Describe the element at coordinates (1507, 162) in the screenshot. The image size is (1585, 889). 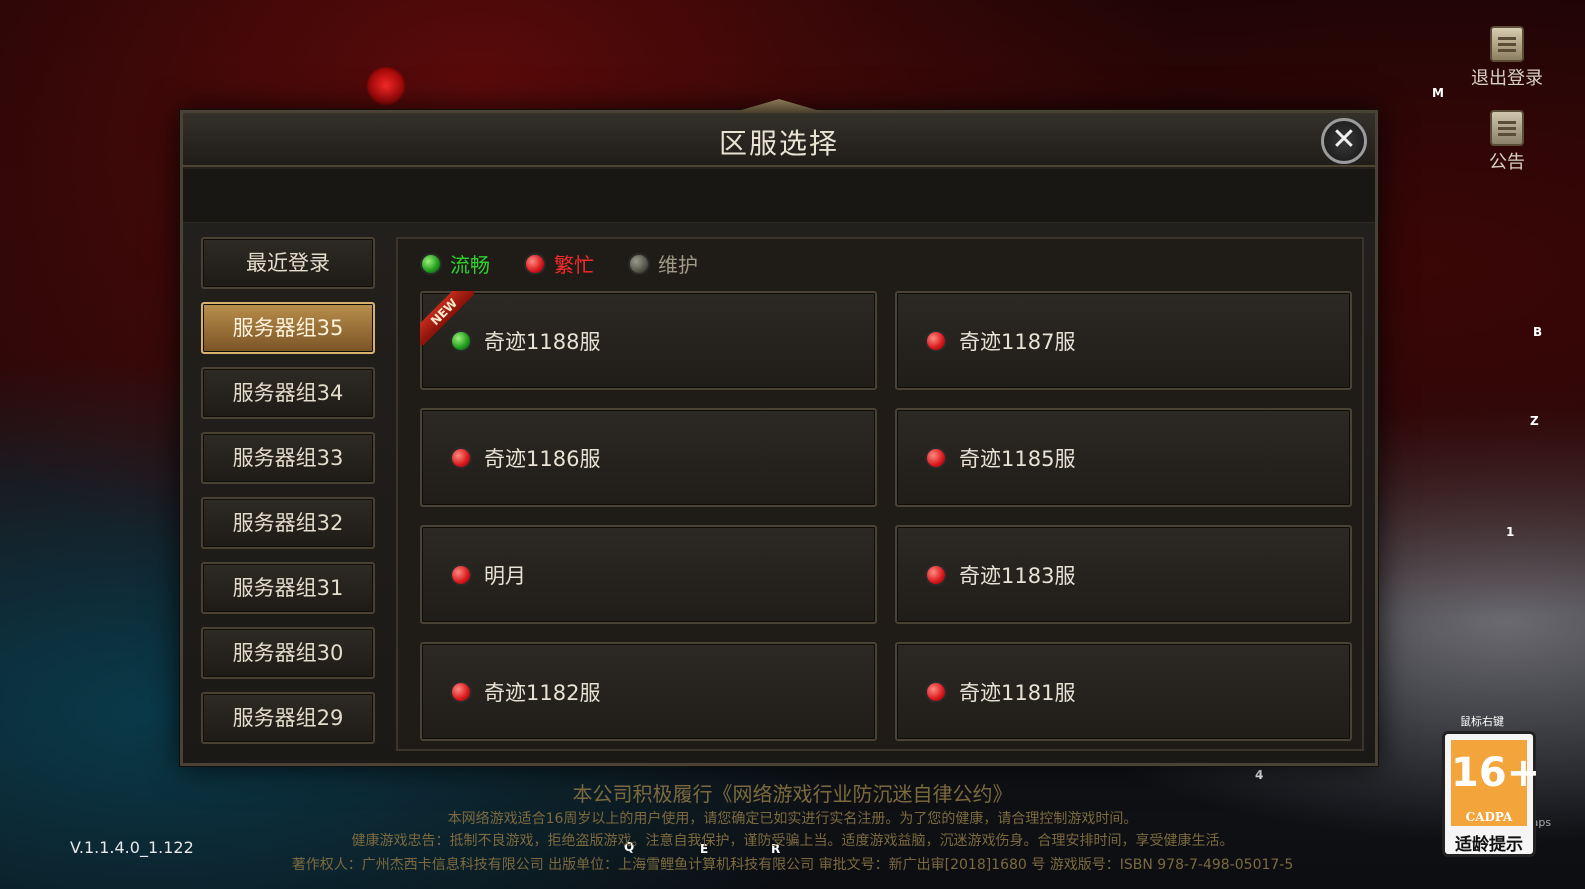
I see `notice-label: 公告` at that location.